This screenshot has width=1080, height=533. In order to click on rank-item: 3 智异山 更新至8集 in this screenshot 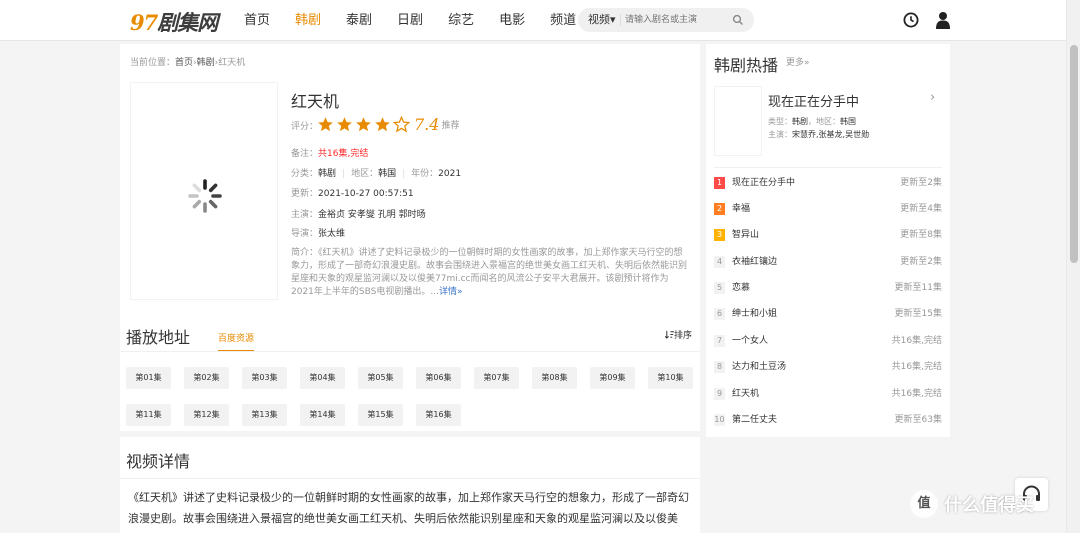, I will do `click(828, 236)`.